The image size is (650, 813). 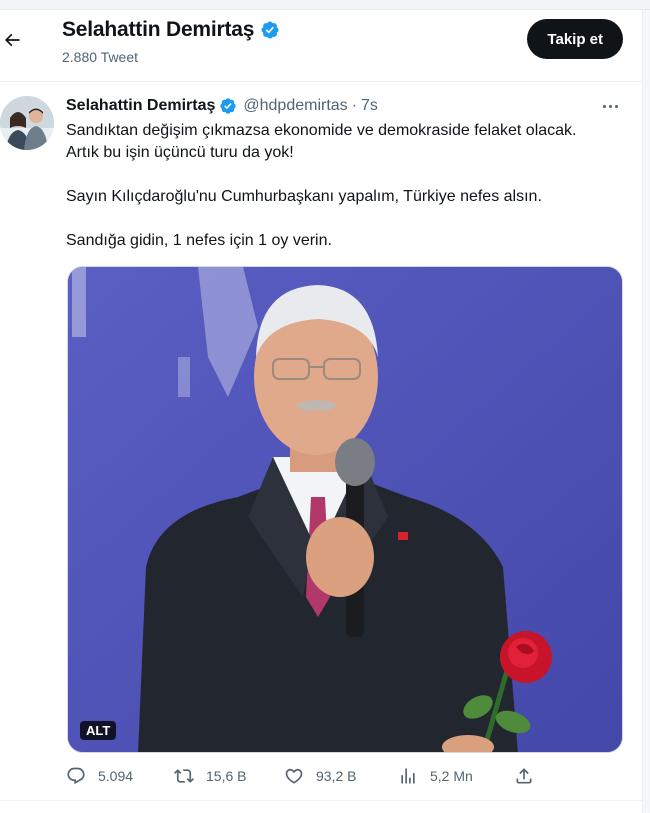 I want to click on views-icon, so click(x=408, y=776).